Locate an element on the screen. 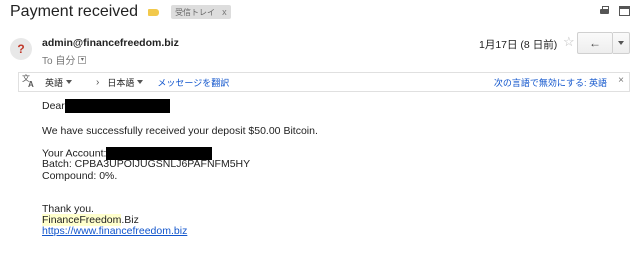 The image size is (640, 254). sender-address: admin@financefreedom.biz is located at coordinates (110, 43).